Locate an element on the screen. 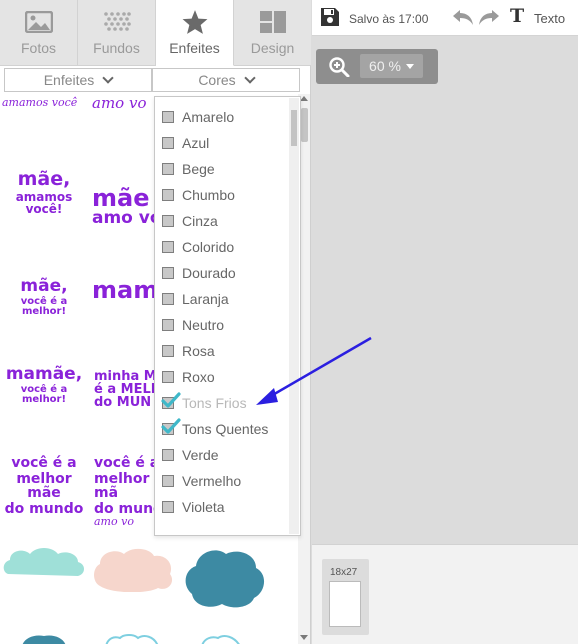 The image size is (578, 644). color-option-colorido: Colorido is located at coordinates (198, 247).